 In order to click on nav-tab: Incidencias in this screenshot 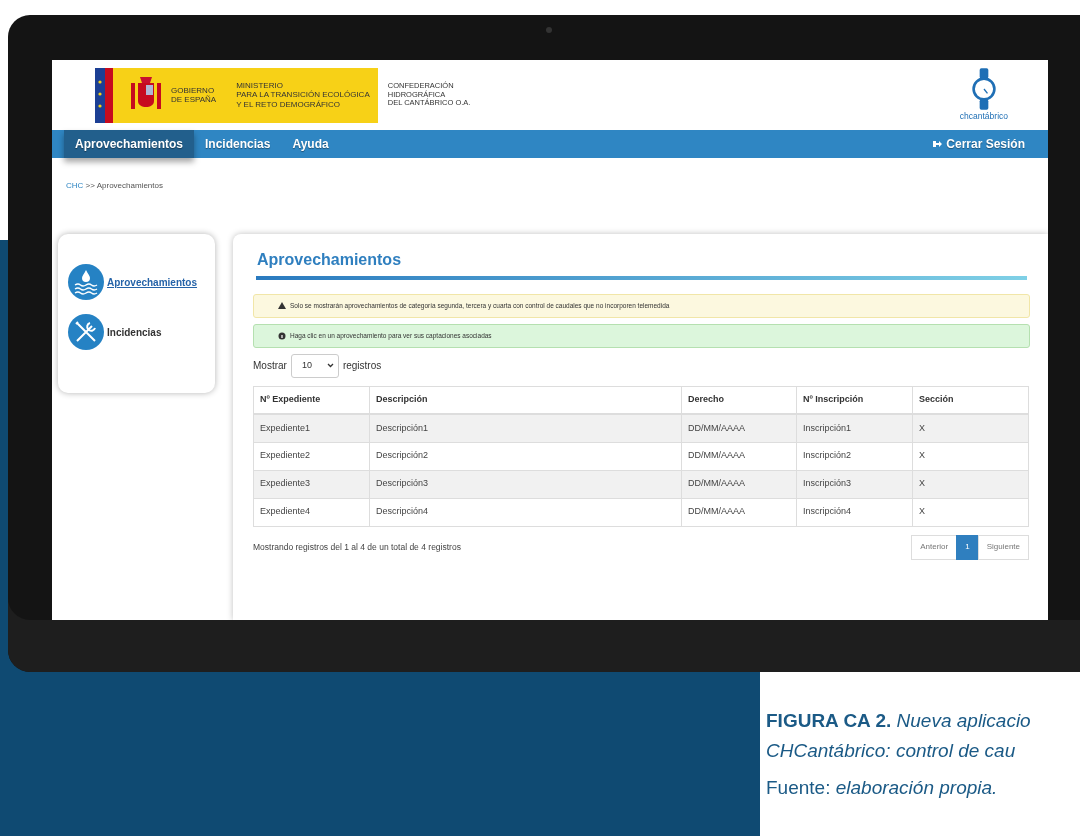, I will do `click(238, 144)`.